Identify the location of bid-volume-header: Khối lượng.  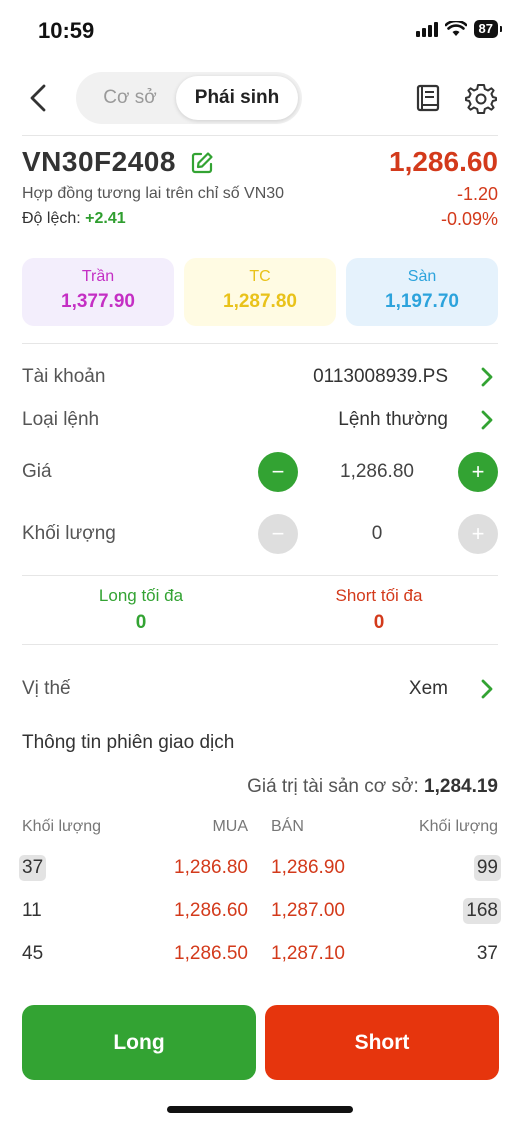
(62, 826).